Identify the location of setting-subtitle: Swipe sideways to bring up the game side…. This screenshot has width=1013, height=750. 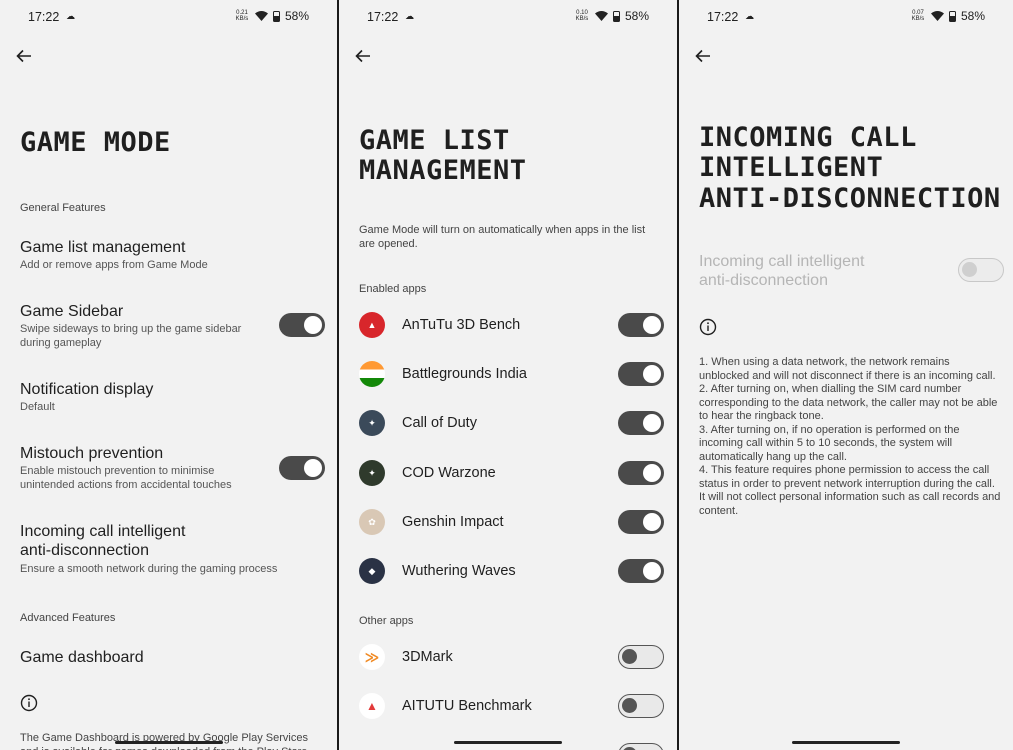
(131, 336).